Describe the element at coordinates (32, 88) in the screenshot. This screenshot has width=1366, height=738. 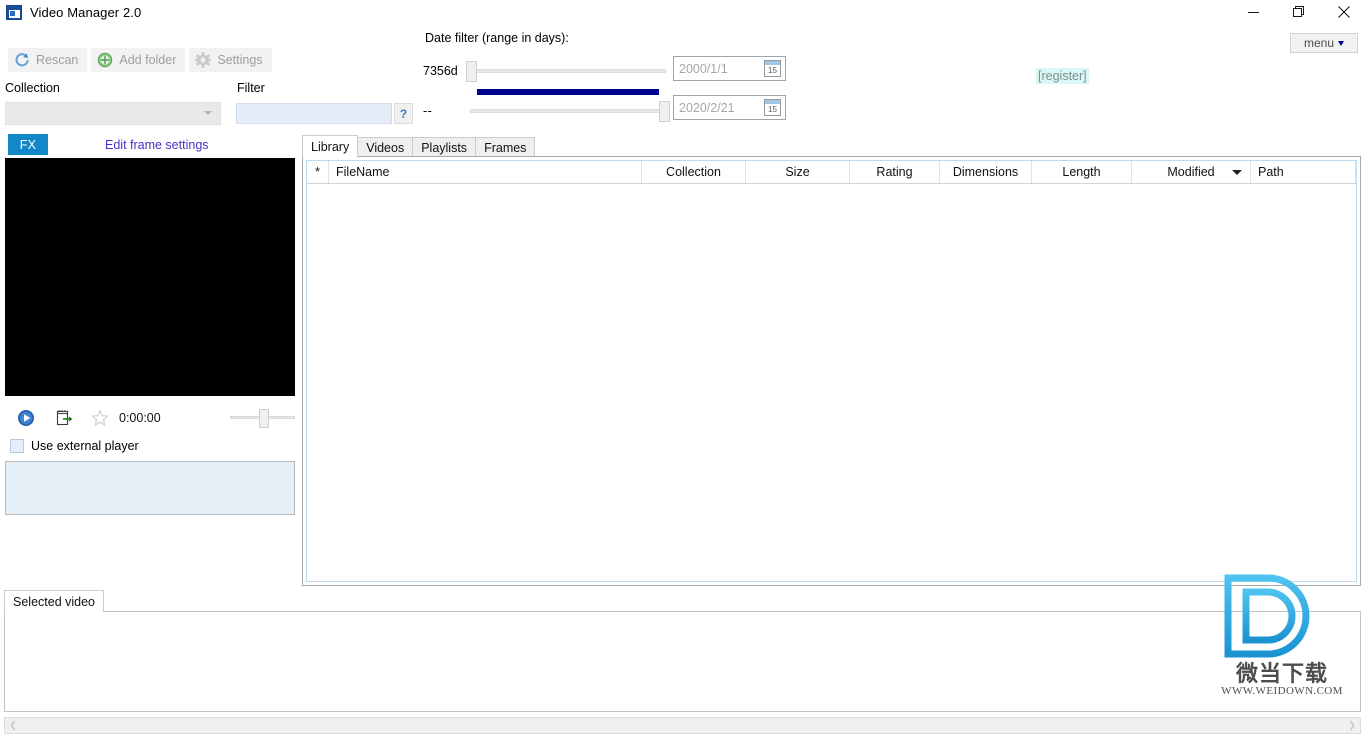
I see `collection-label: Collection` at that location.